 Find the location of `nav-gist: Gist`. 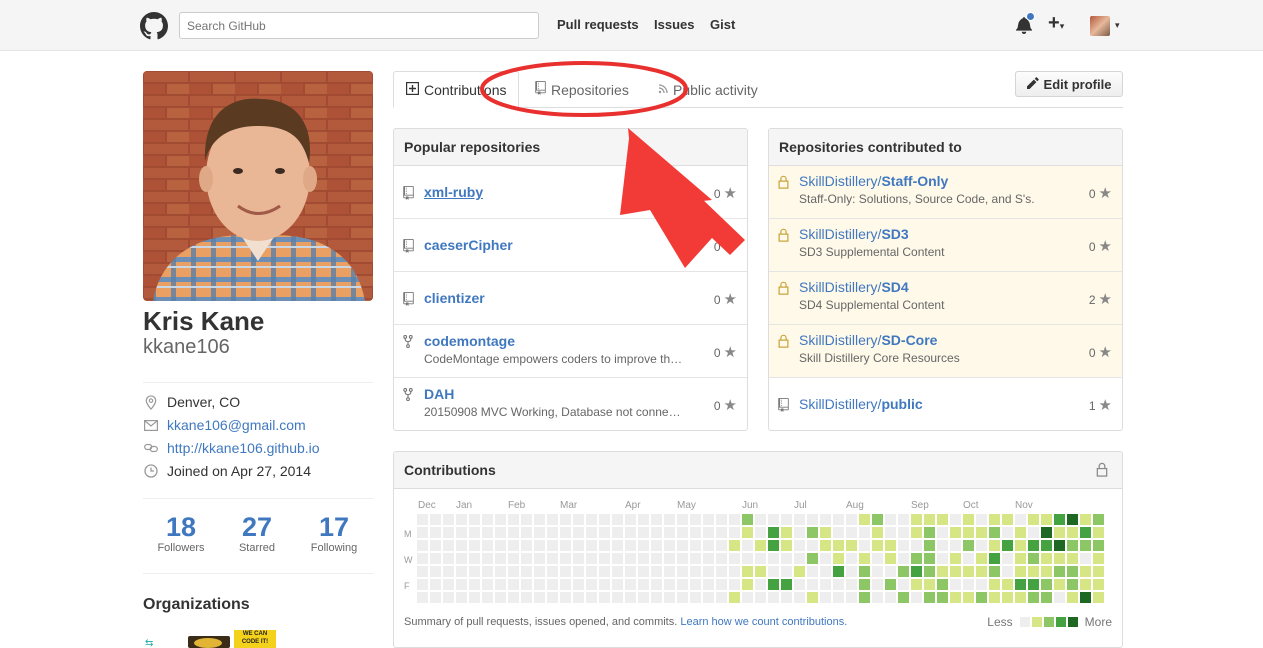

nav-gist: Gist is located at coordinates (722, 24).